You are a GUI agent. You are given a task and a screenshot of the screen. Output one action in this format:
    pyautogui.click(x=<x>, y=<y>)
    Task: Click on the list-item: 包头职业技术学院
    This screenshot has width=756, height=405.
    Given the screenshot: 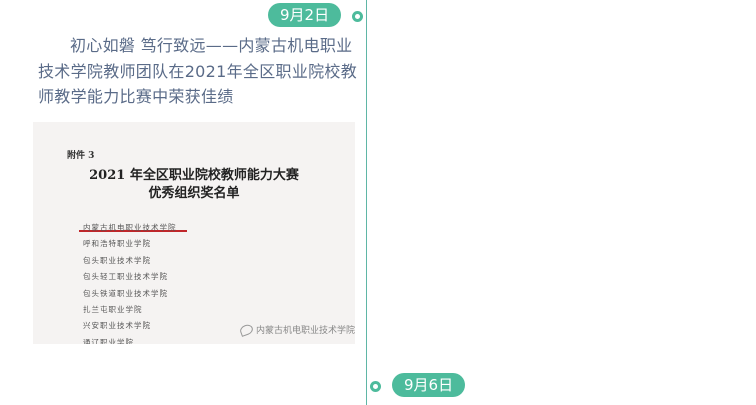 What is the action you would take?
    pyautogui.click(x=117, y=260)
    